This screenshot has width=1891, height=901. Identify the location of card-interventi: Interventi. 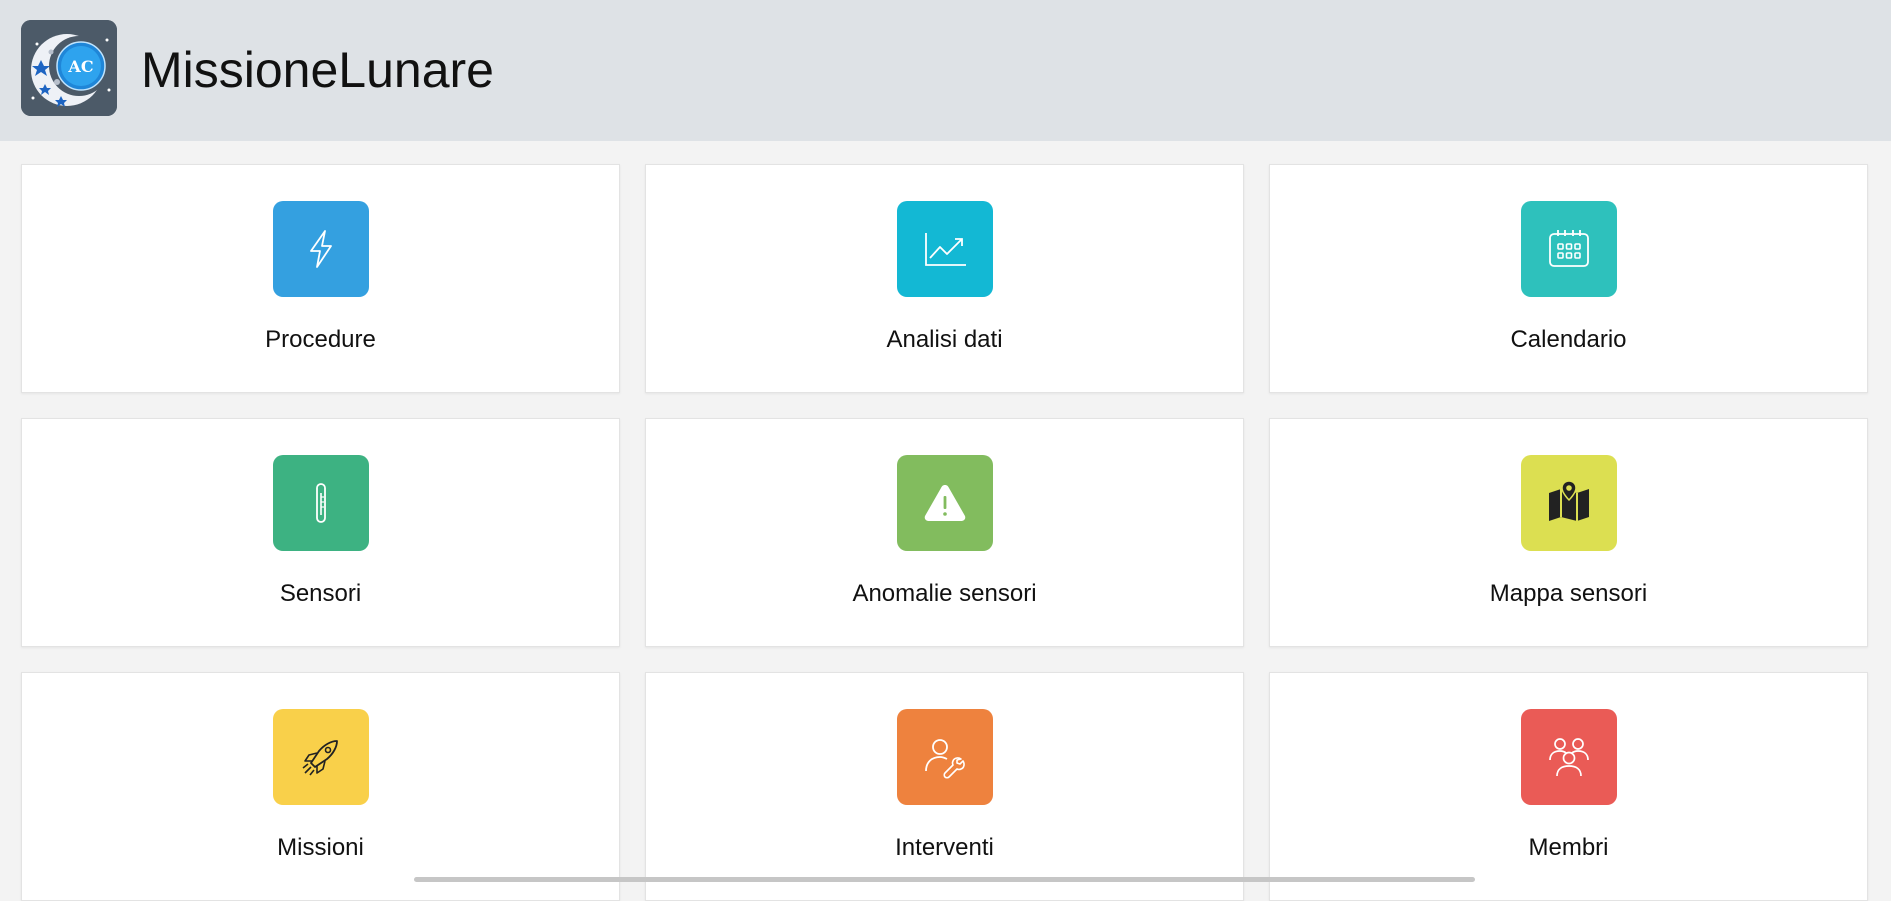
(944, 786).